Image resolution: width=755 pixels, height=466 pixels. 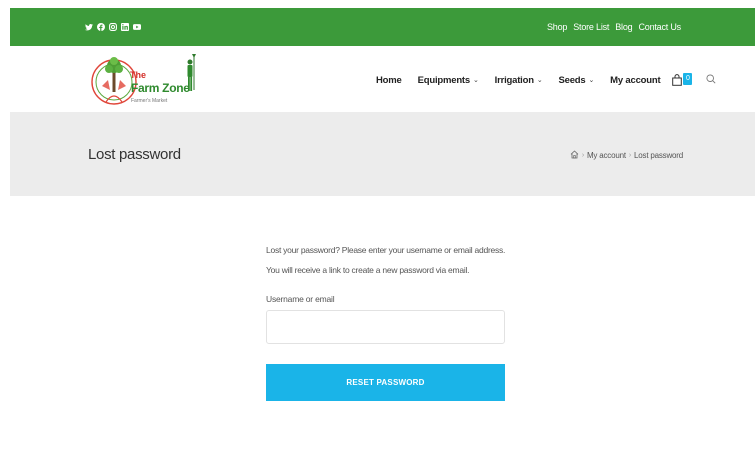 I want to click on top-link-shop: Shop, so click(x=557, y=27).